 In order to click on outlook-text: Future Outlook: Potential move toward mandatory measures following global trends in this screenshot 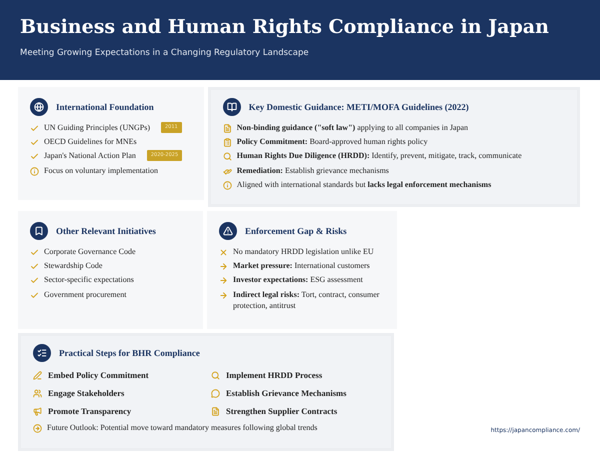, I will do `click(182, 428)`.